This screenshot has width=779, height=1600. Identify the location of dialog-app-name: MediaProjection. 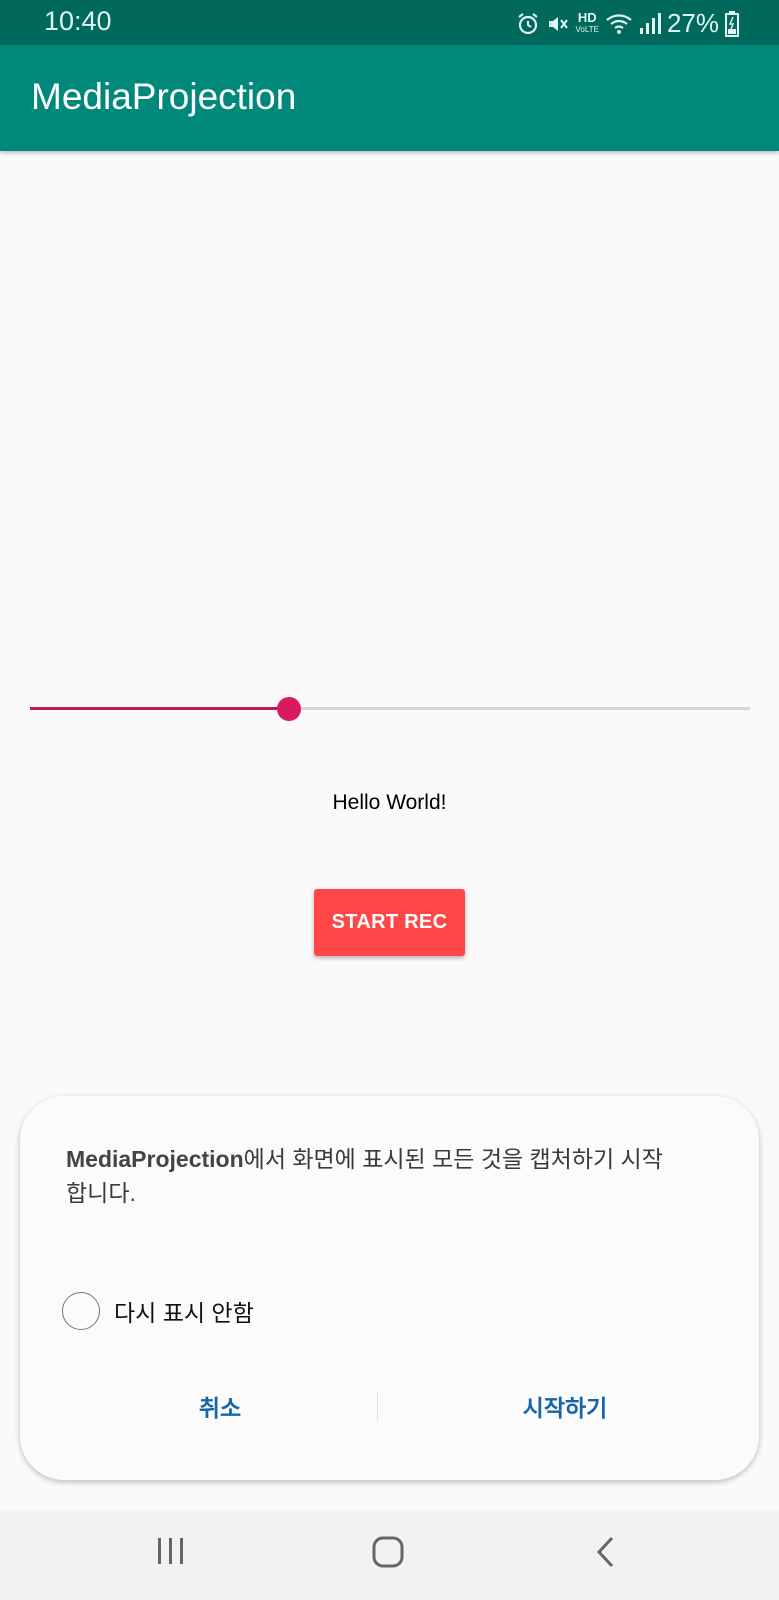
(155, 1159).